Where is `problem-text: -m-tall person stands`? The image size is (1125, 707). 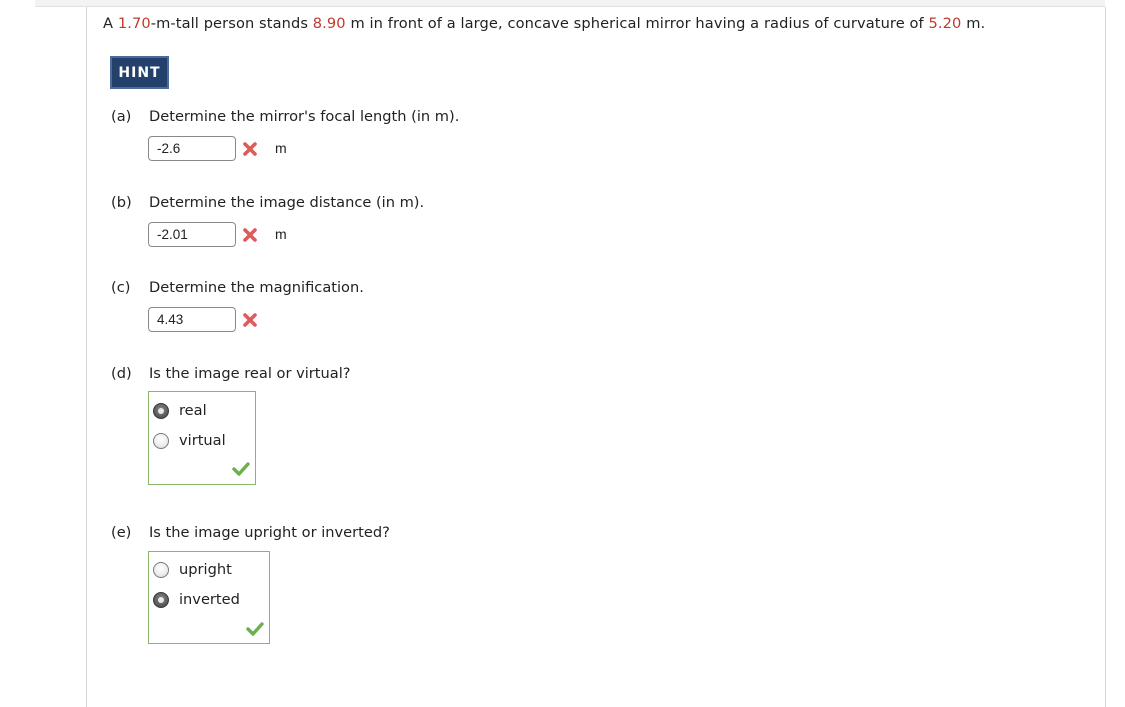
problem-text: -m-tall person stands is located at coordinates (231, 23).